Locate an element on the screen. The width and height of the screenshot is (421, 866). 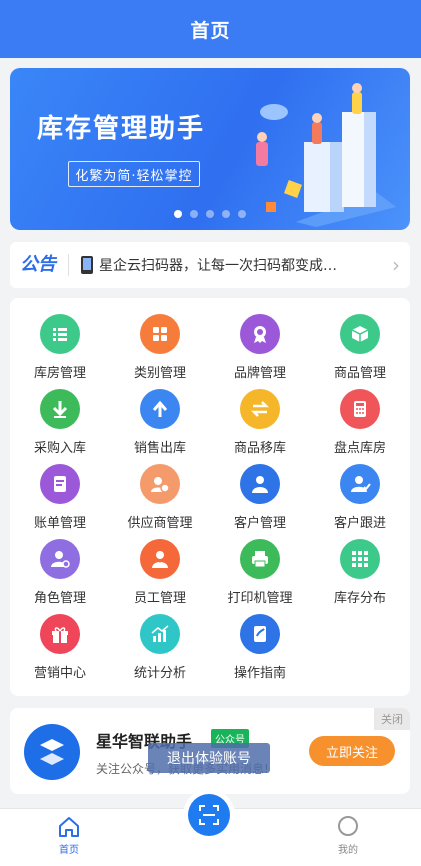
grid-icon is located at coordinates (160, 334).